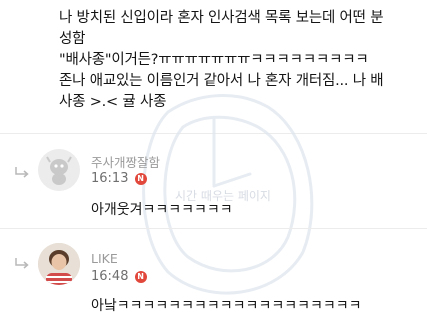 The height and width of the screenshot is (336, 427). I want to click on comment-author: LIKE, so click(104, 258).